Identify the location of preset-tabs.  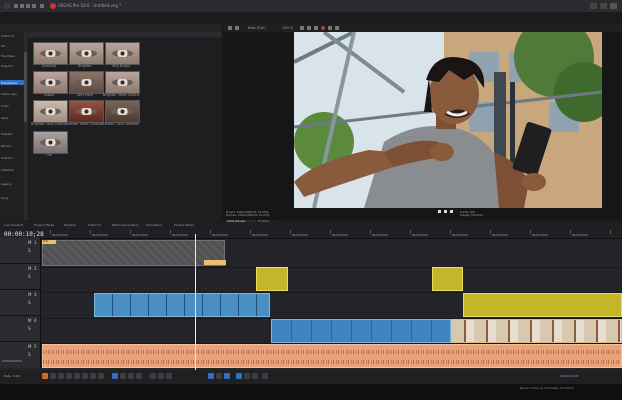
(125, 34).